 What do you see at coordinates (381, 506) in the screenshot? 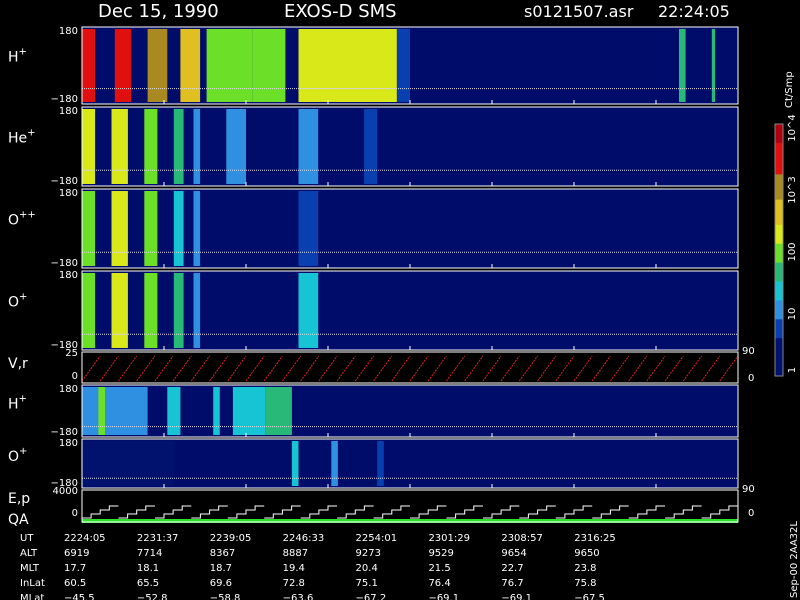
I see `ep-panel: E,p QA 4000 0 90 0` at bounding box center [381, 506].